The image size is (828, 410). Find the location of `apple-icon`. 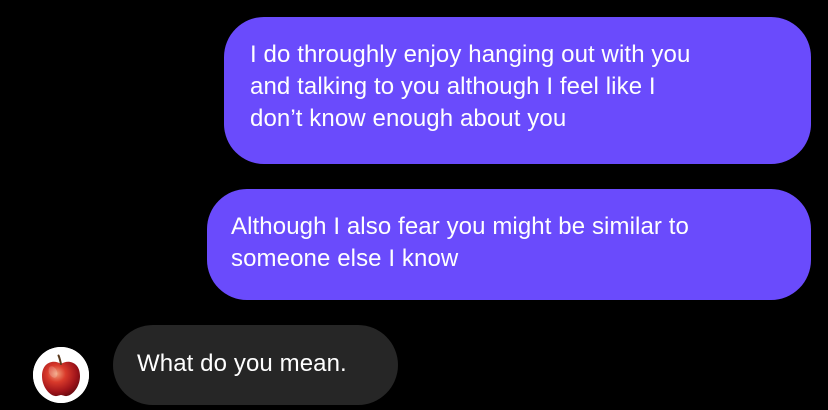

apple-icon is located at coordinates (61, 375).